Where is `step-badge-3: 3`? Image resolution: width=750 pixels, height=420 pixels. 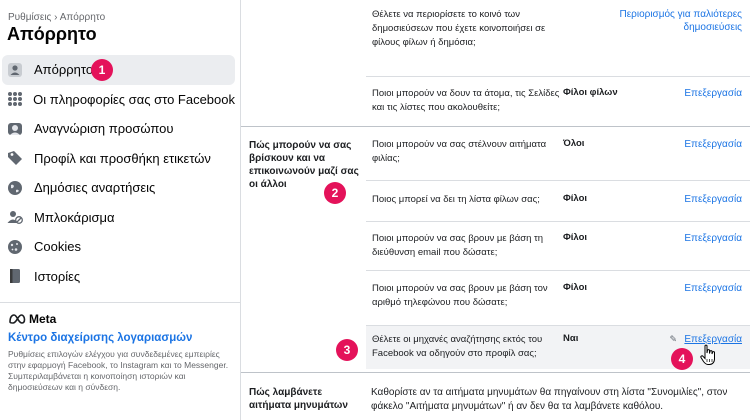 step-badge-3: 3 is located at coordinates (347, 350).